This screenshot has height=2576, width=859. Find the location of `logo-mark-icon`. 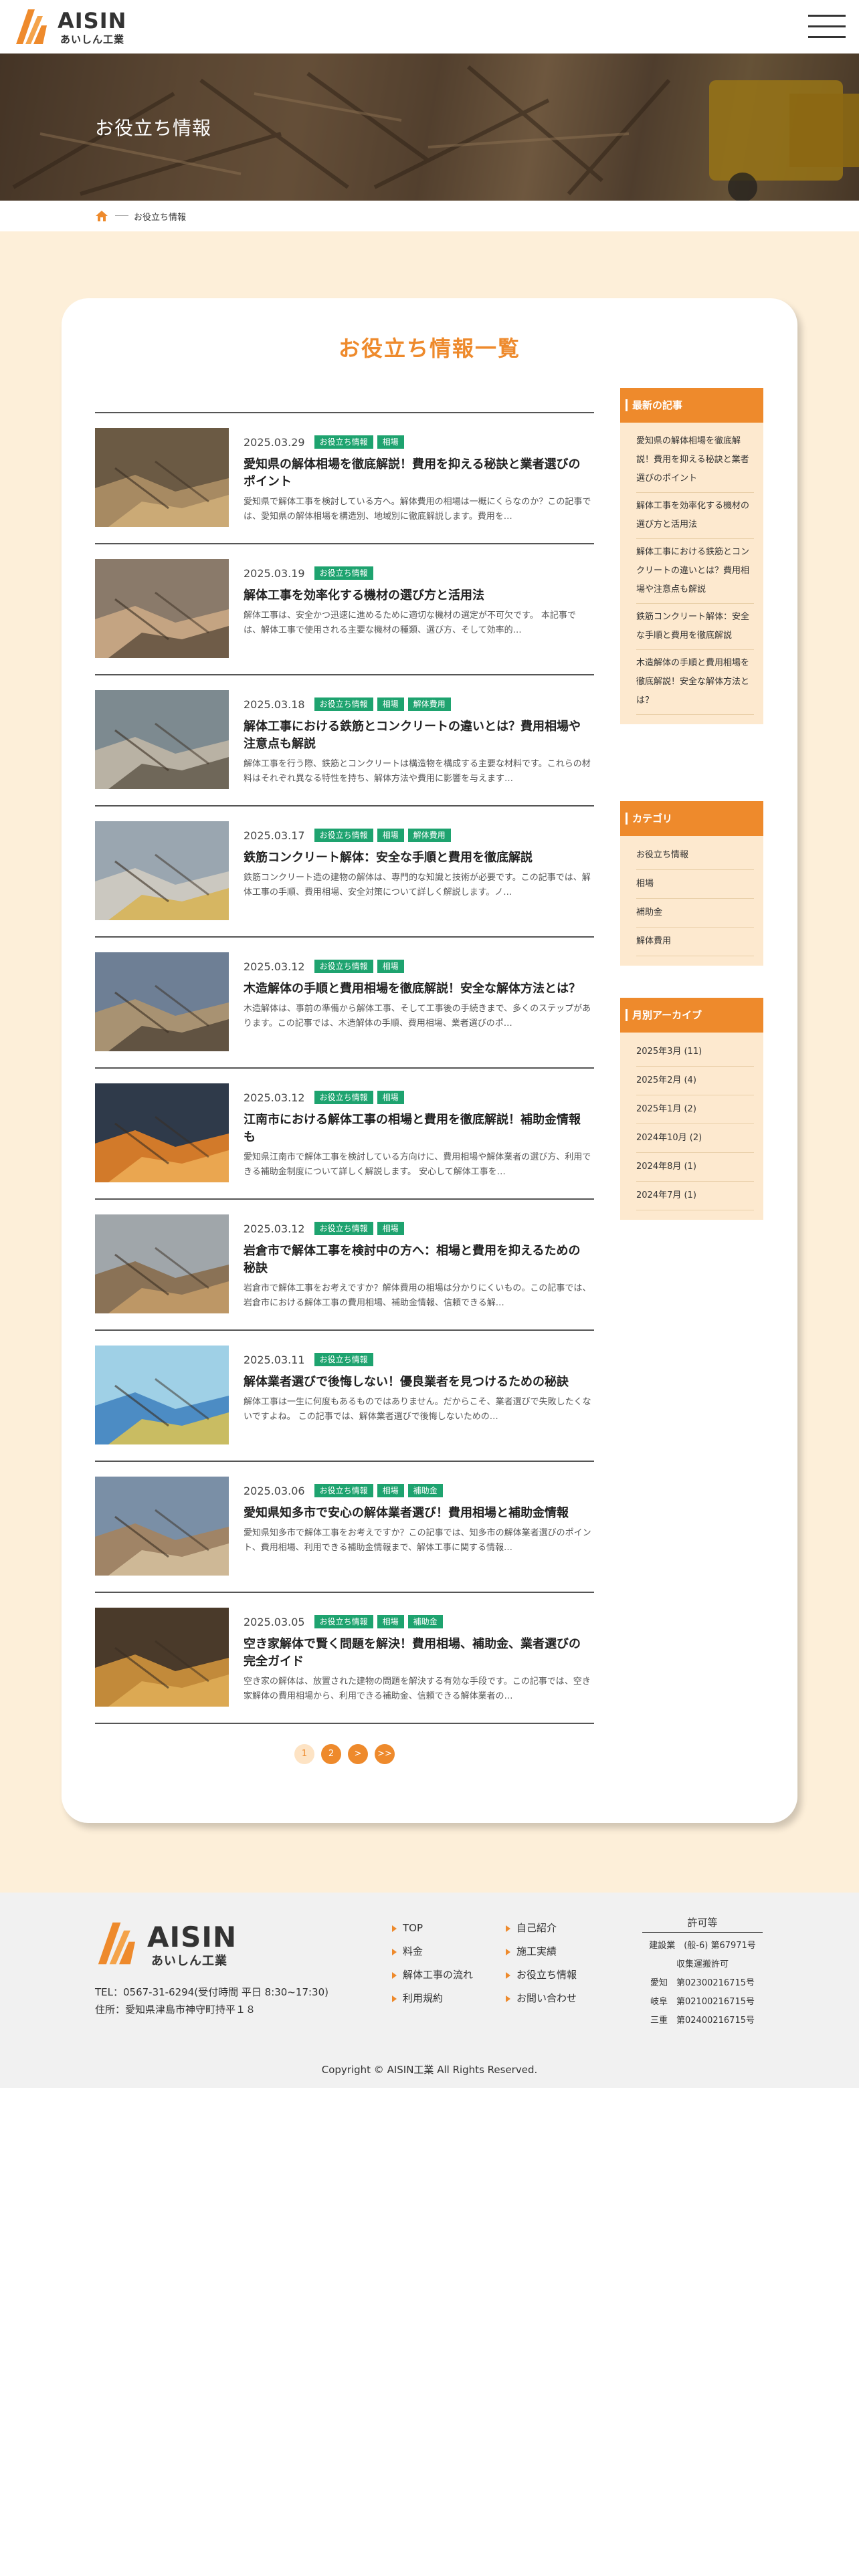

logo-mark-icon is located at coordinates (32, 27).